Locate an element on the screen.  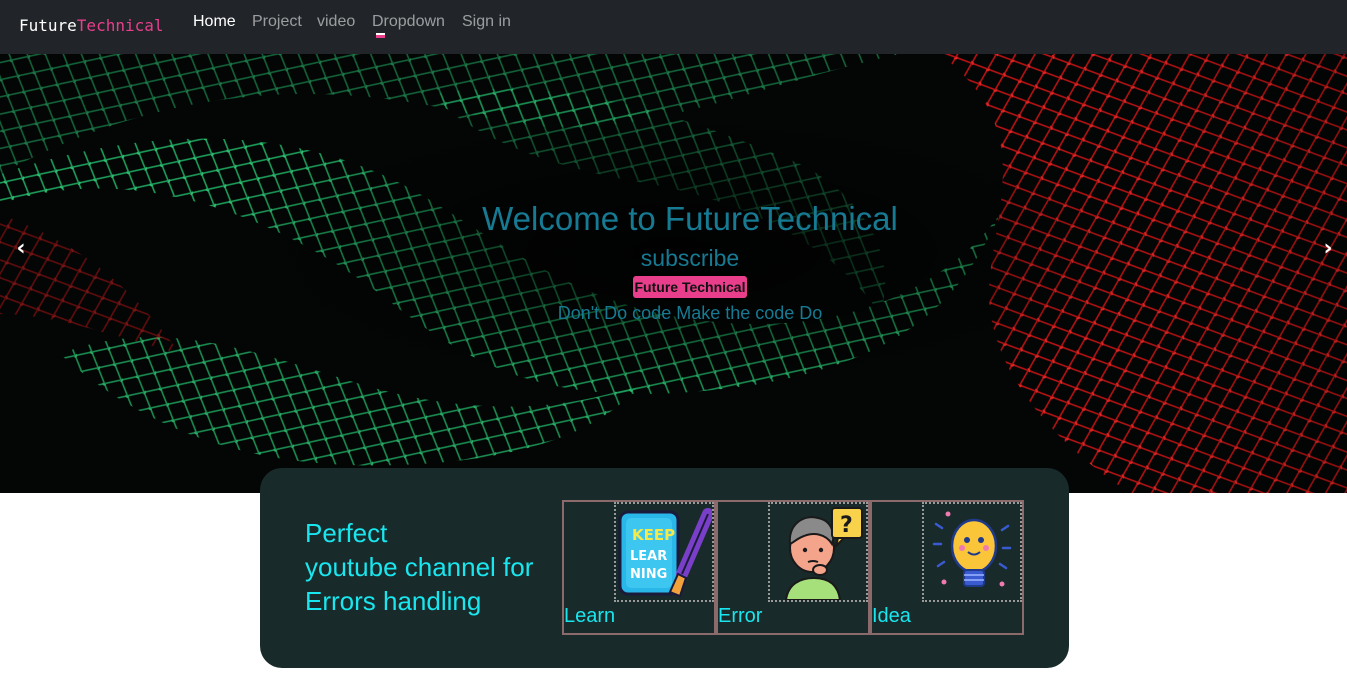
carousel-prev-icon: ‹ is located at coordinates (21, 249).